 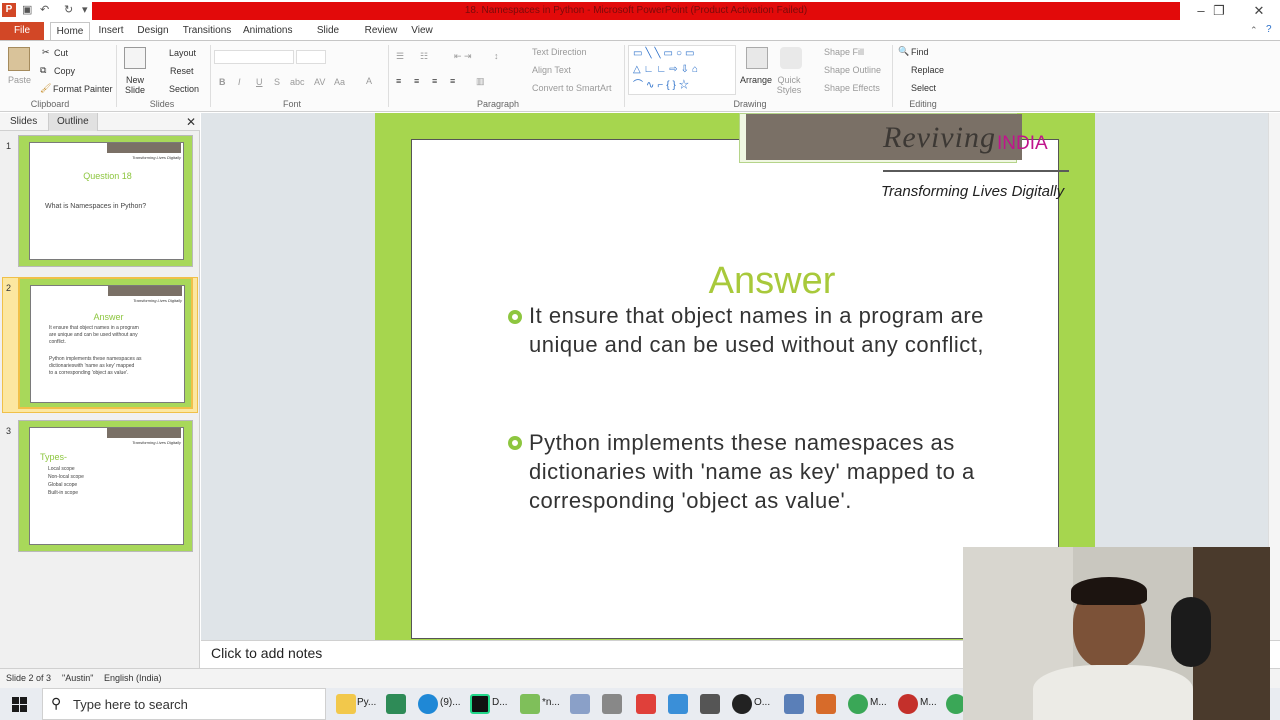 I want to click on select-button: Select, so click(x=923, y=88).